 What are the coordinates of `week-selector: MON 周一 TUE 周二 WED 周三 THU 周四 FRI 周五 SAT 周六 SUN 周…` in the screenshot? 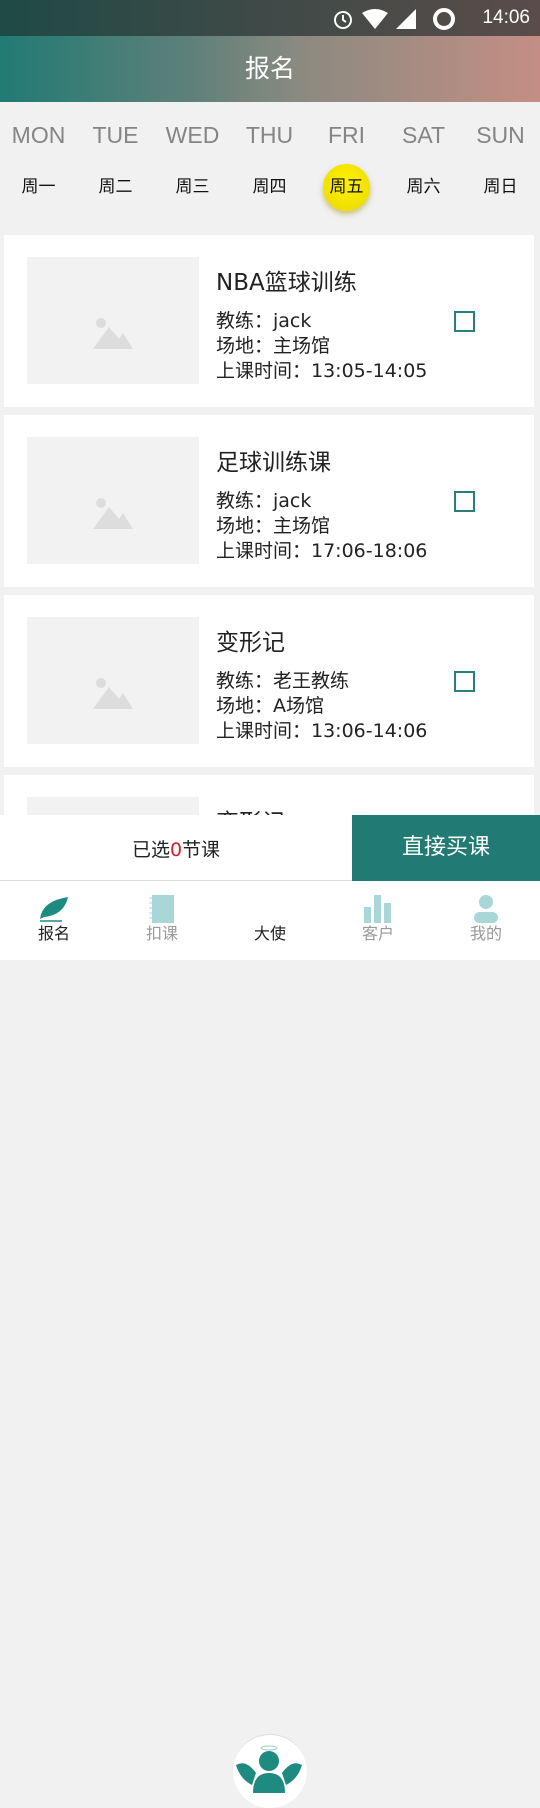 It's located at (270, 167).